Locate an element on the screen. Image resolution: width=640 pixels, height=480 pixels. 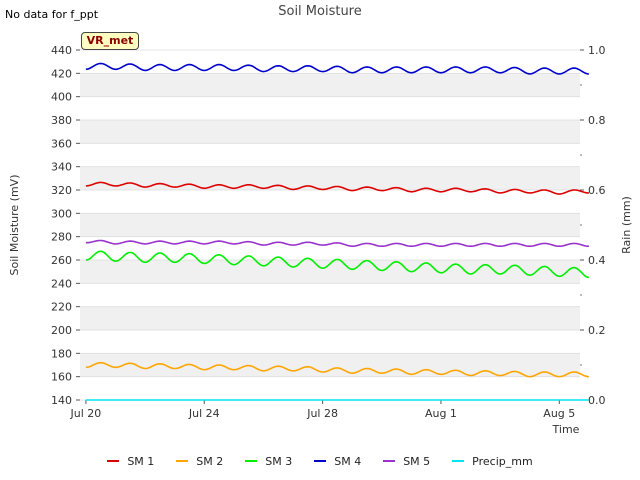
y-tick-label: 440 is located at coordinates (61, 50).